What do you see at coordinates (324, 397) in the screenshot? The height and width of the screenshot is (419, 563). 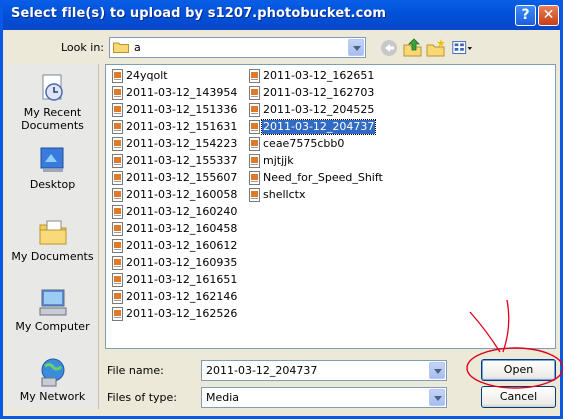 I see `file-type-select: Media` at bounding box center [324, 397].